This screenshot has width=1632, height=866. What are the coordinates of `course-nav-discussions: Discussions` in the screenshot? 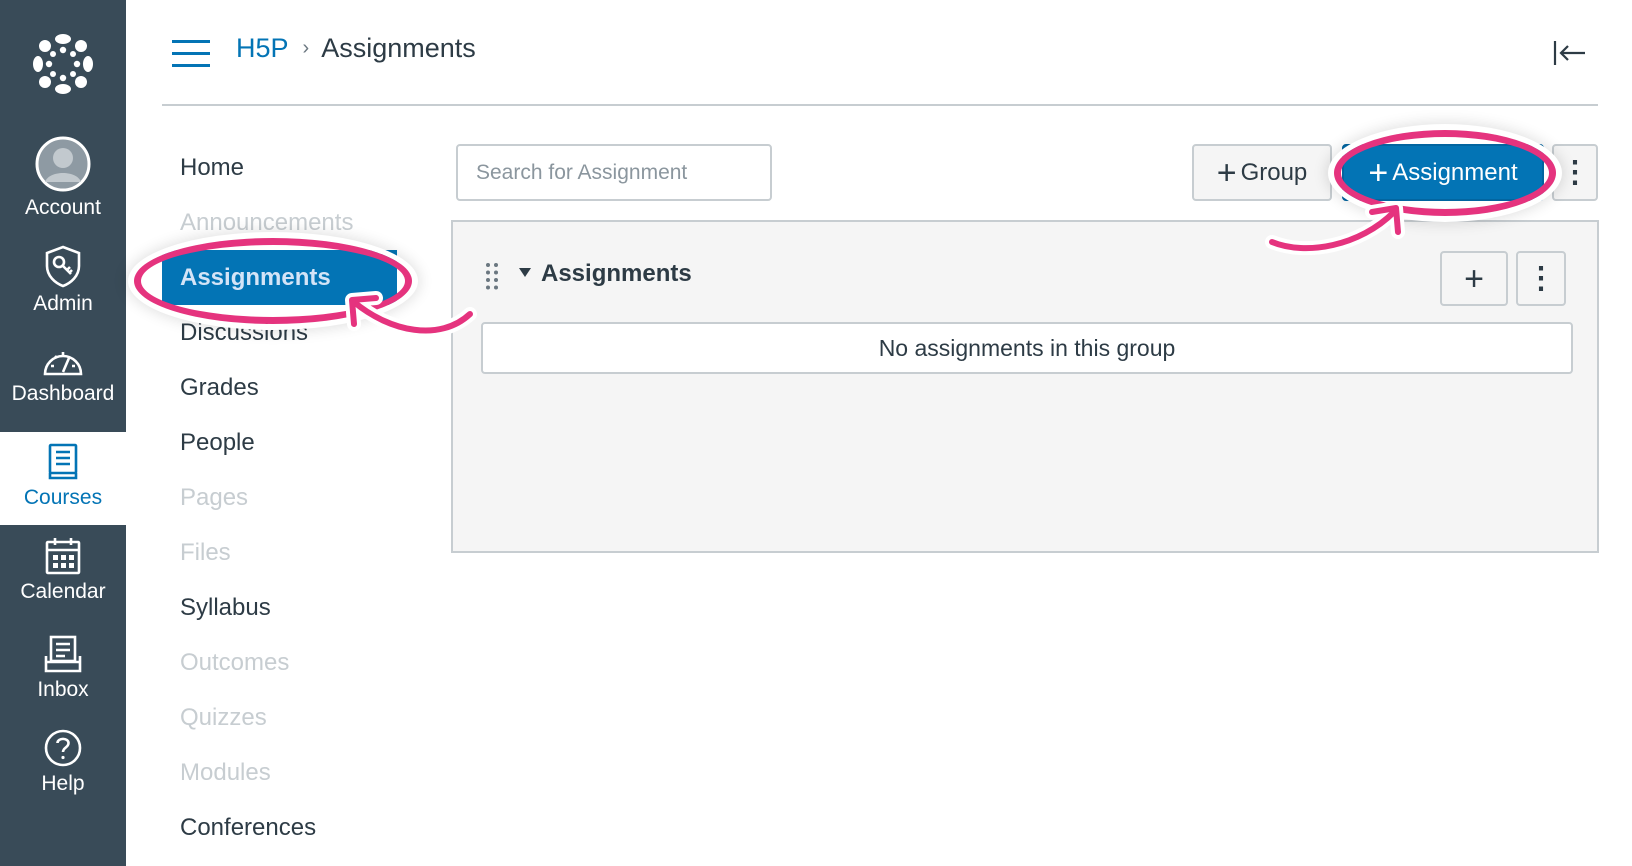 It's located at (292, 332).